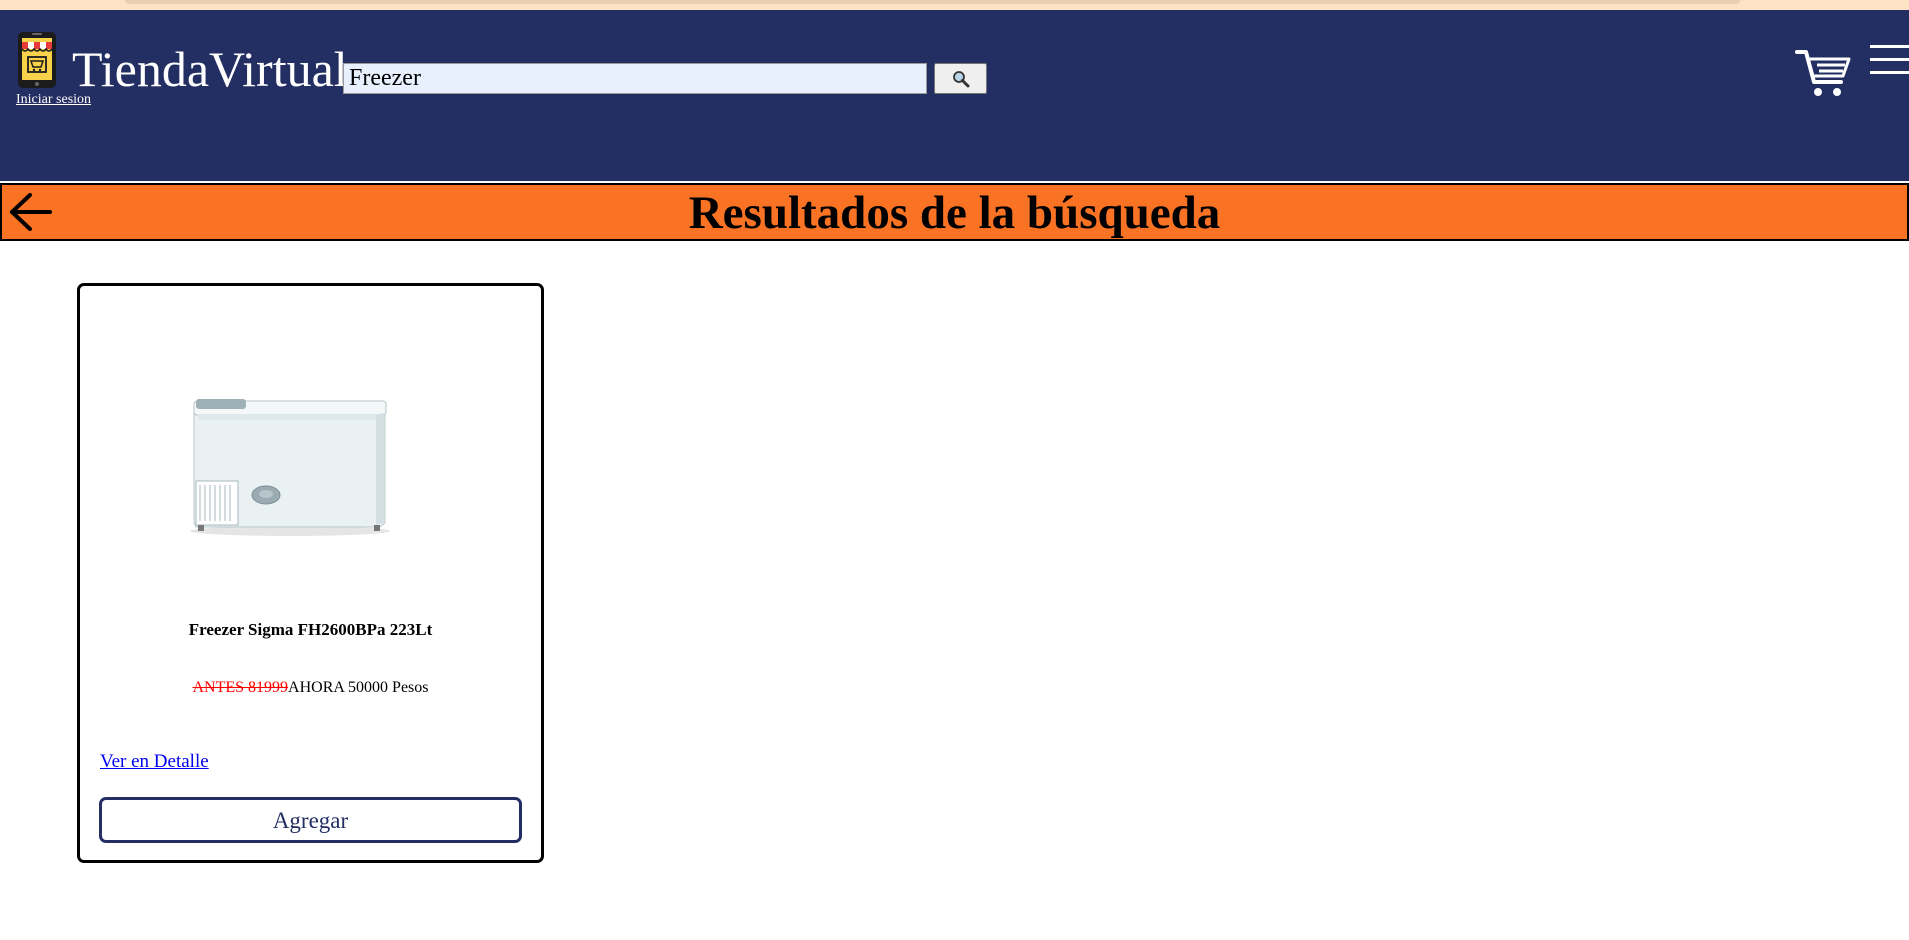 The width and height of the screenshot is (1909, 940). Describe the element at coordinates (290, 467) in the screenshot. I see `chest-freezer-image` at that location.